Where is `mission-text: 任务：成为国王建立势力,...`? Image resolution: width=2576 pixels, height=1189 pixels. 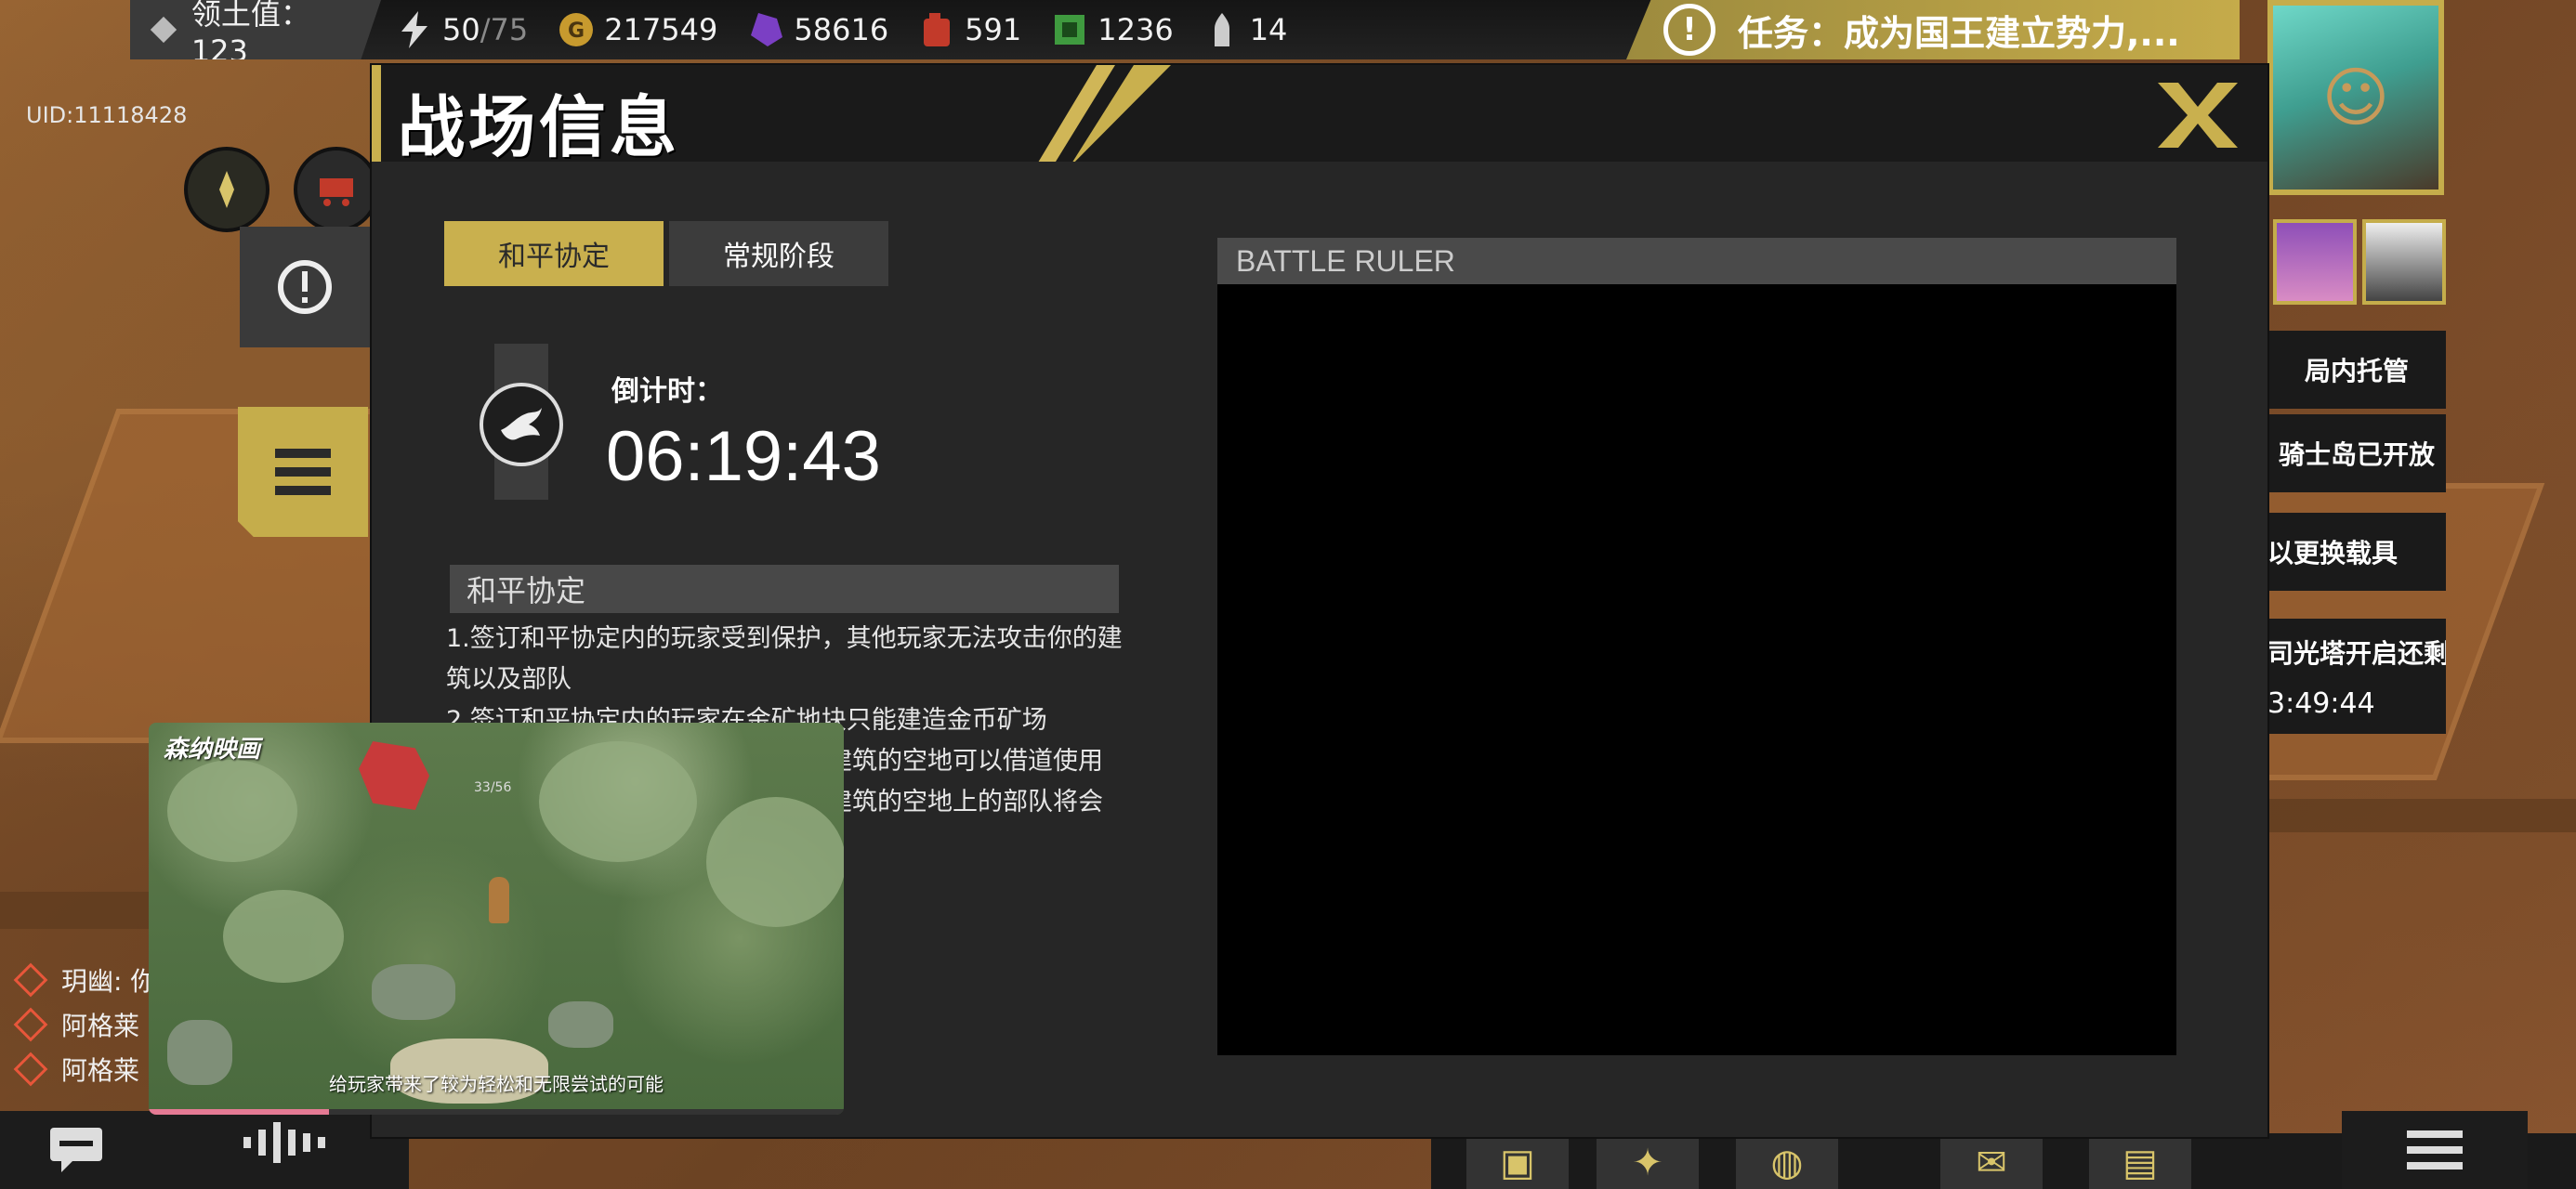 mission-text: 任务：成为国王建立势力,... is located at coordinates (1959, 33).